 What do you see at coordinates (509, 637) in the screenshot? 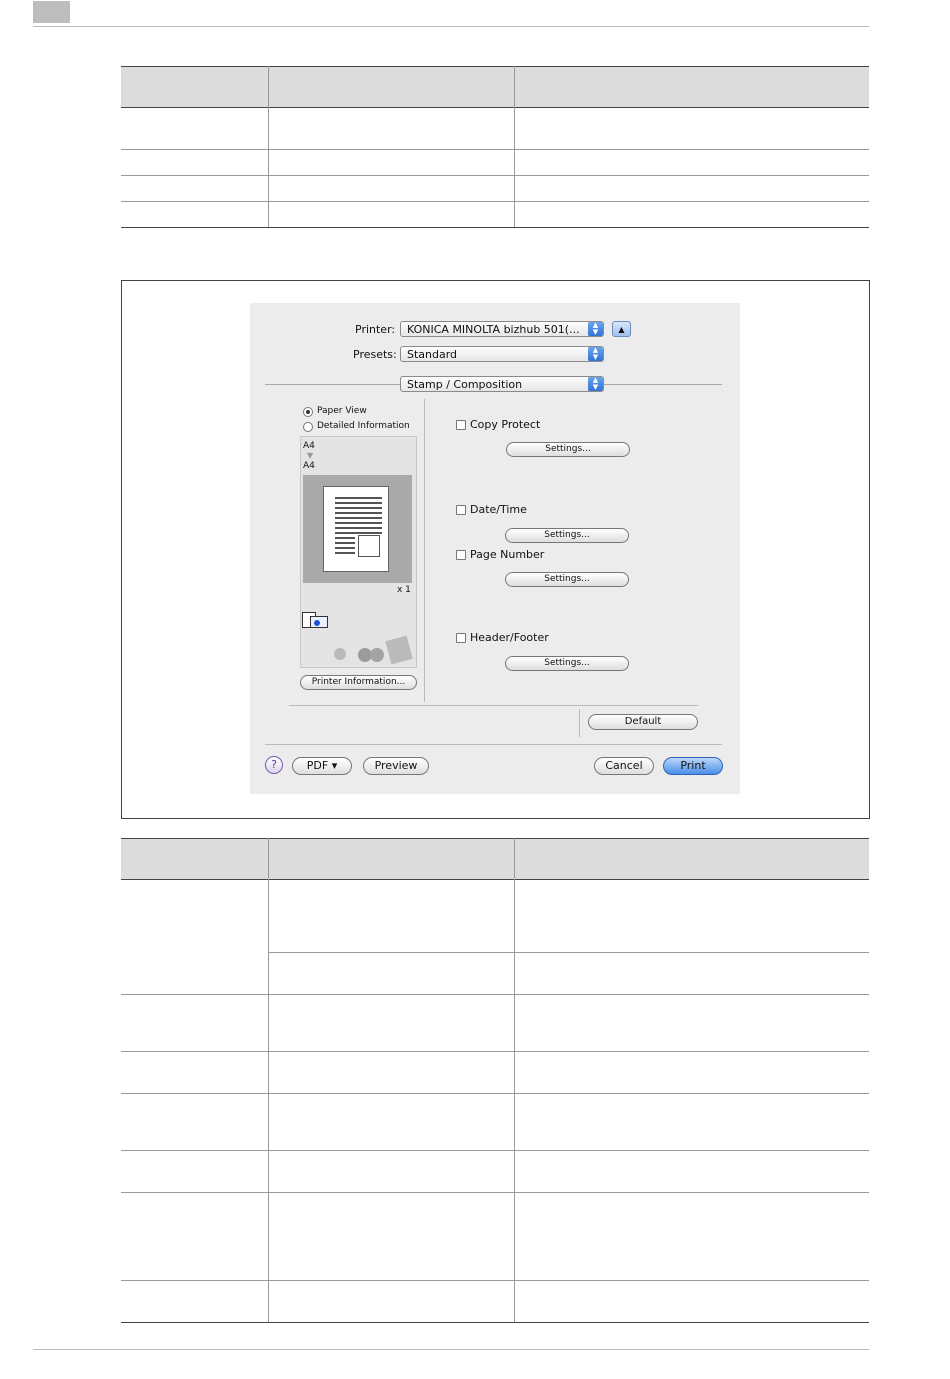
I see `header-footer-label: Header/Footer` at bounding box center [509, 637].